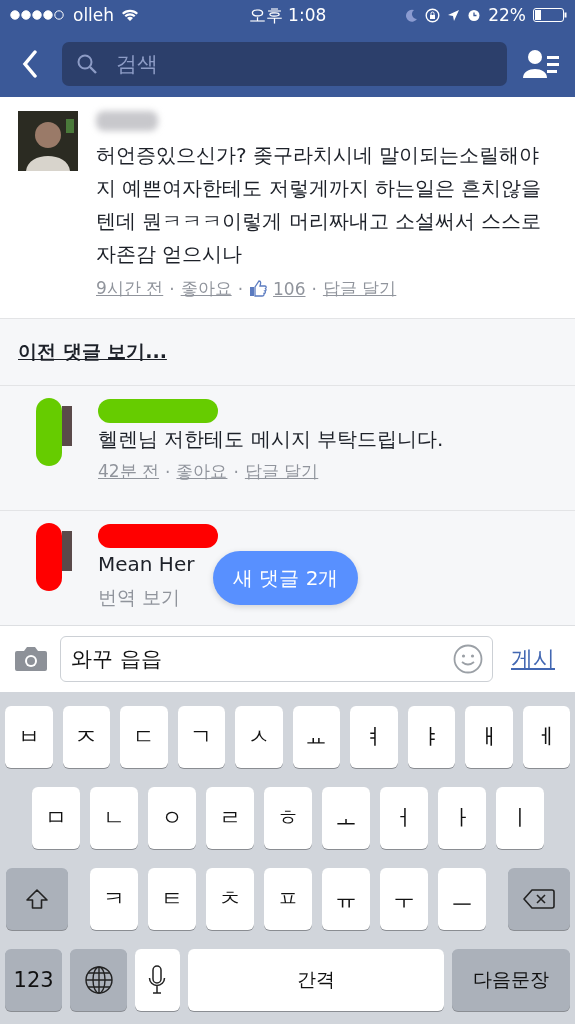  I want to click on numbers-key: 123, so click(34, 980).